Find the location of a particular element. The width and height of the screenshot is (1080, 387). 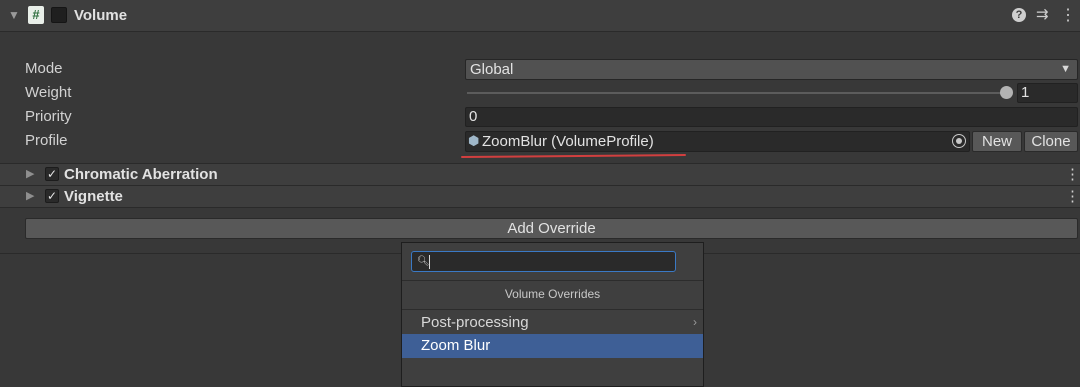

override-section-chromatic-aberration: ▶ ✓ Chromatic Aberration ⋮ is located at coordinates (540, 174).